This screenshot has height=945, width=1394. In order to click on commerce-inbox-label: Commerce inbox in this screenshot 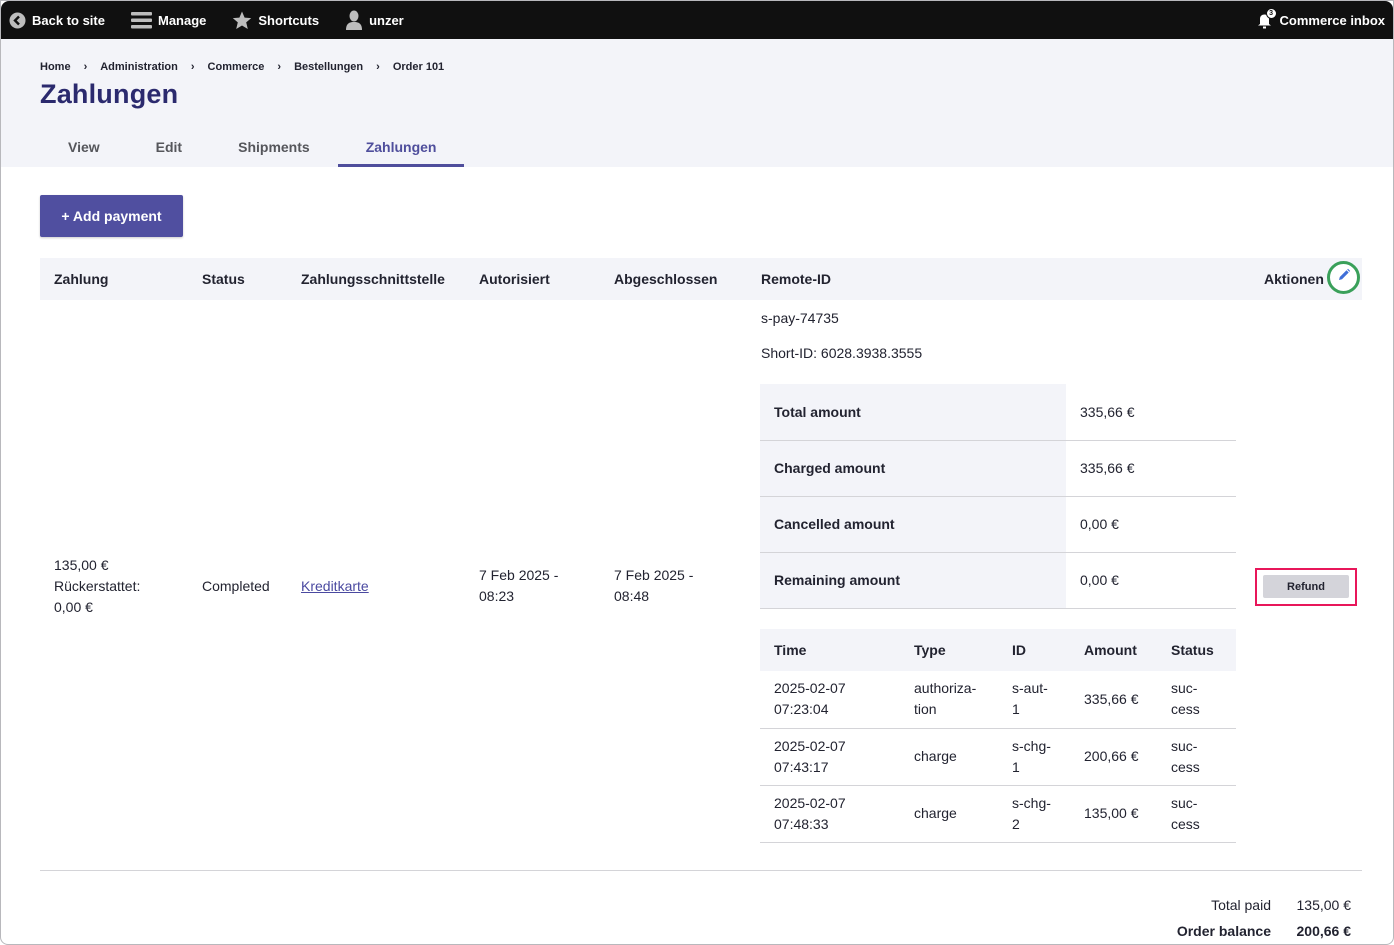, I will do `click(1332, 20)`.